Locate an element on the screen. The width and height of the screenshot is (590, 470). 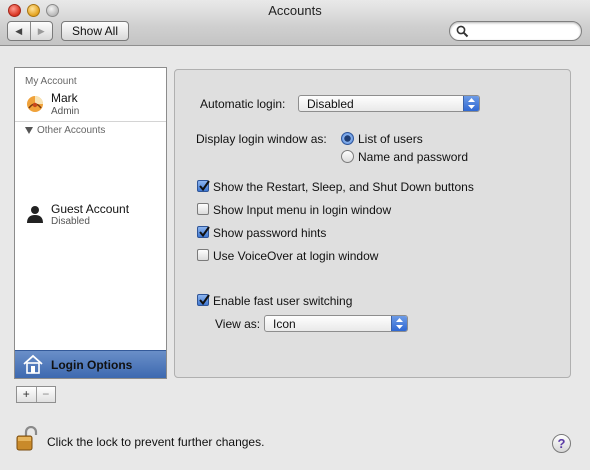
back-forward-control: ◀ ▶ is located at coordinates (30, 31).